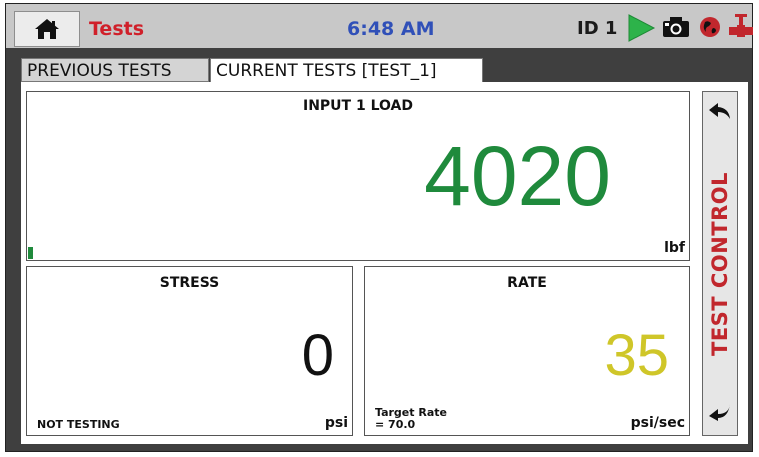 This screenshot has width=759, height=457. I want to click on play-icon, so click(641, 28).